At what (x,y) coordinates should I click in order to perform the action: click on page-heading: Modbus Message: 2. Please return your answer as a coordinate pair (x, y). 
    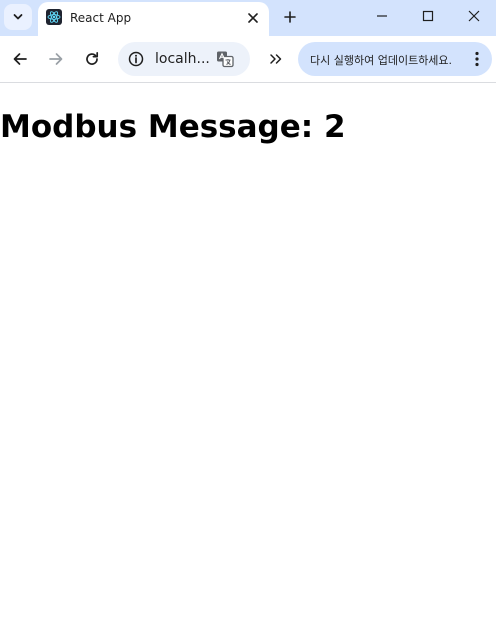
    Looking at the image, I should click on (173, 127).